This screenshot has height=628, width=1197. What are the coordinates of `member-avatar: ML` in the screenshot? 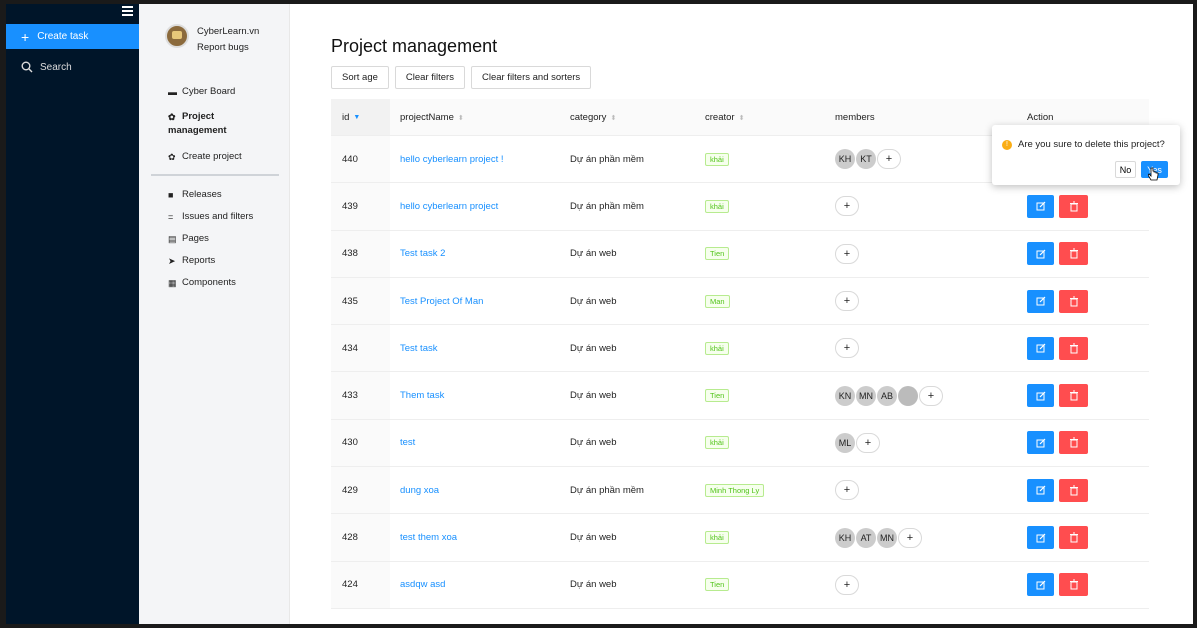 It's located at (845, 442).